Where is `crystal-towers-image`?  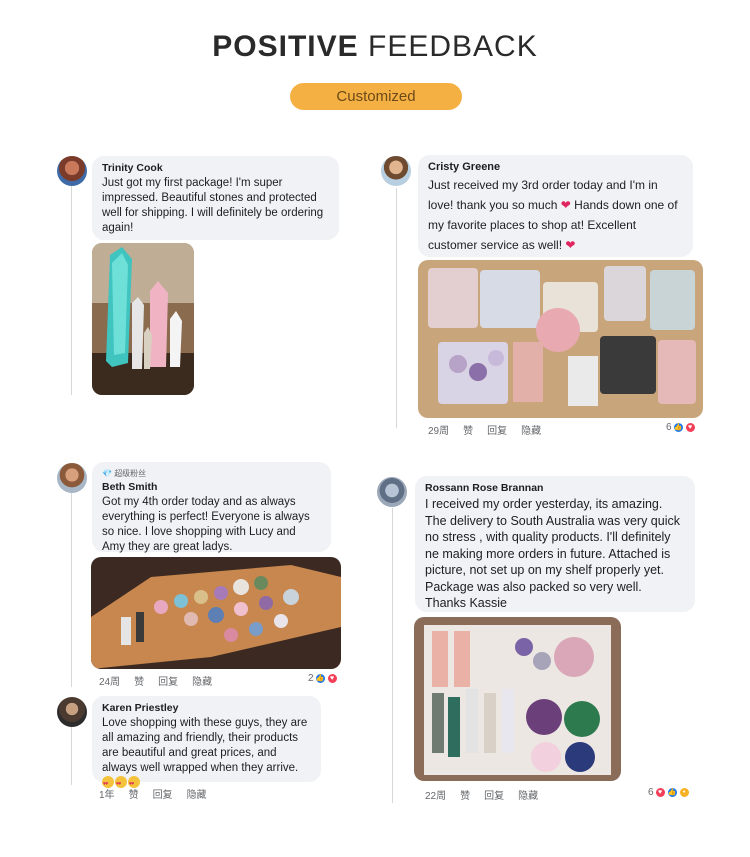
crystal-towers-image is located at coordinates (143, 319).